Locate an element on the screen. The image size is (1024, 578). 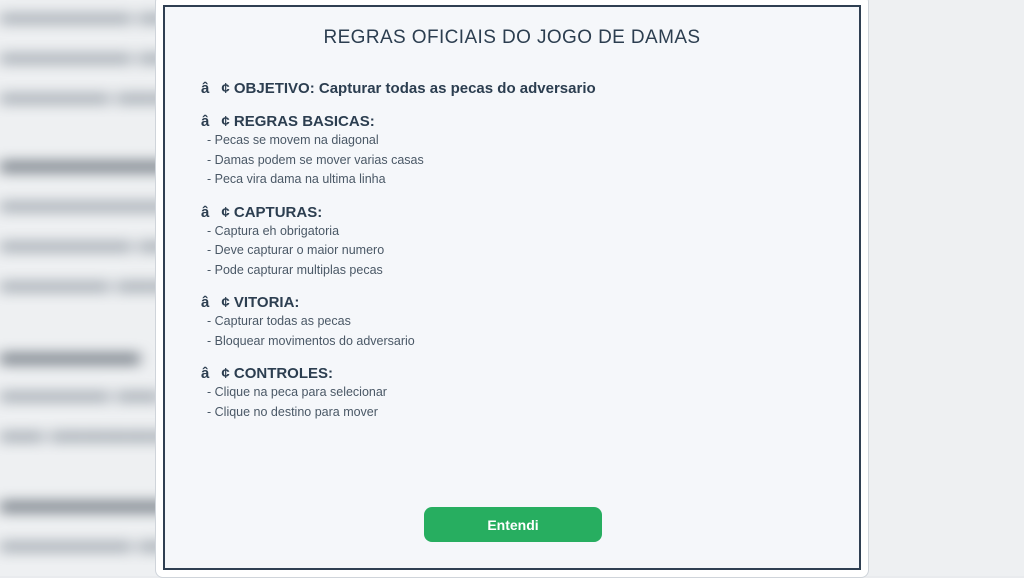
rule-item: - Clique na peca para selecionar is located at coordinates (297, 392).